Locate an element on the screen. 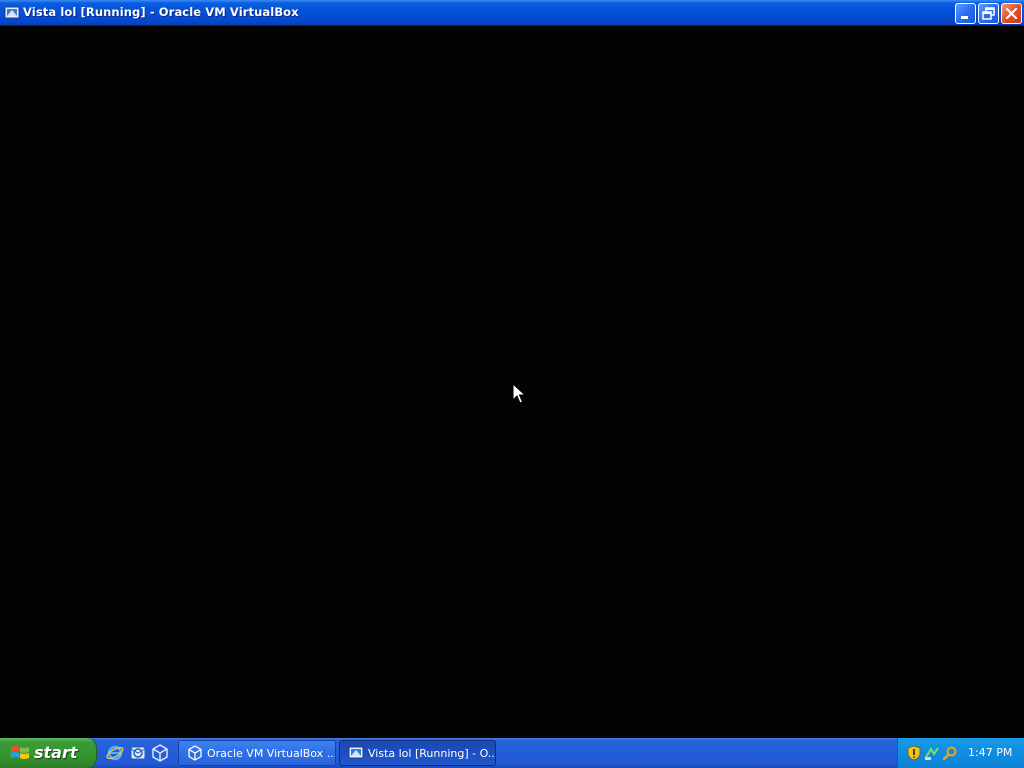  close-button is located at coordinates (1011, 13).